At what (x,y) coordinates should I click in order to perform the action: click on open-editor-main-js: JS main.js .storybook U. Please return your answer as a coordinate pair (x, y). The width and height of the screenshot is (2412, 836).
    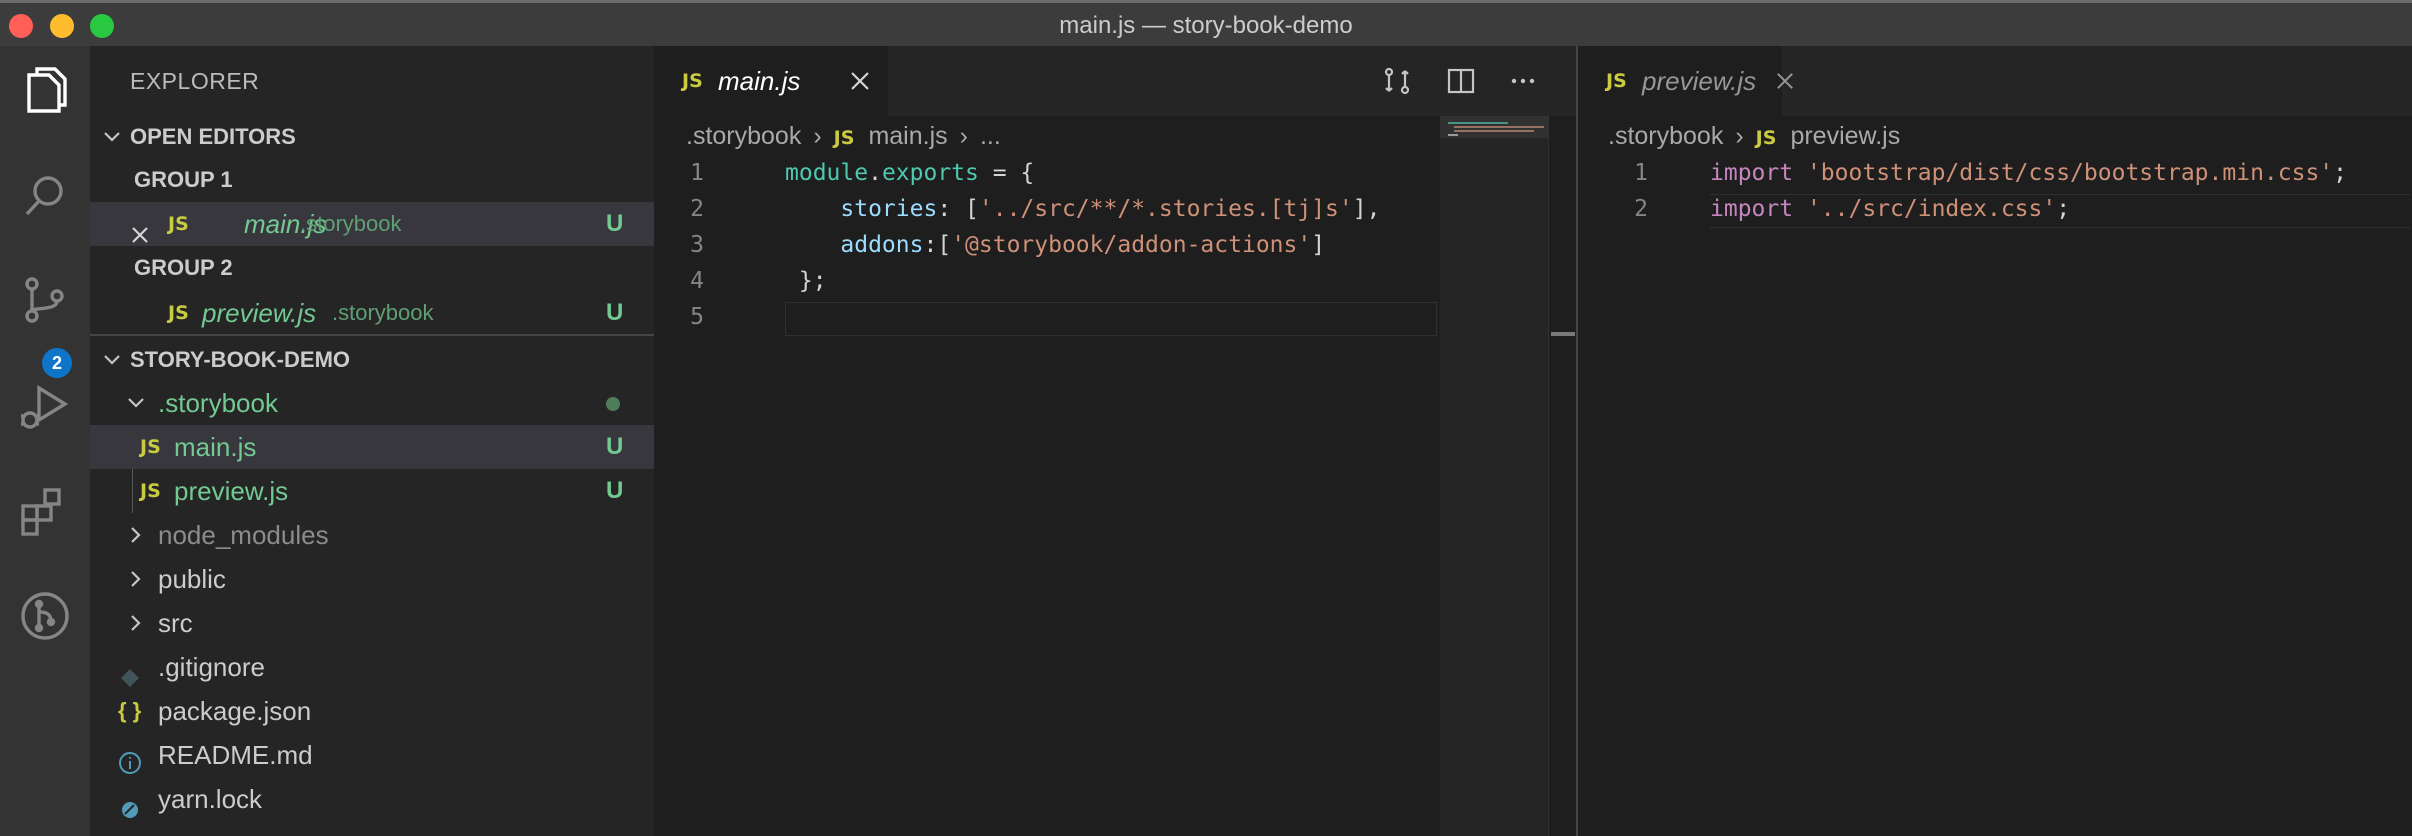
    Looking at the image, I should click on (372, 224).